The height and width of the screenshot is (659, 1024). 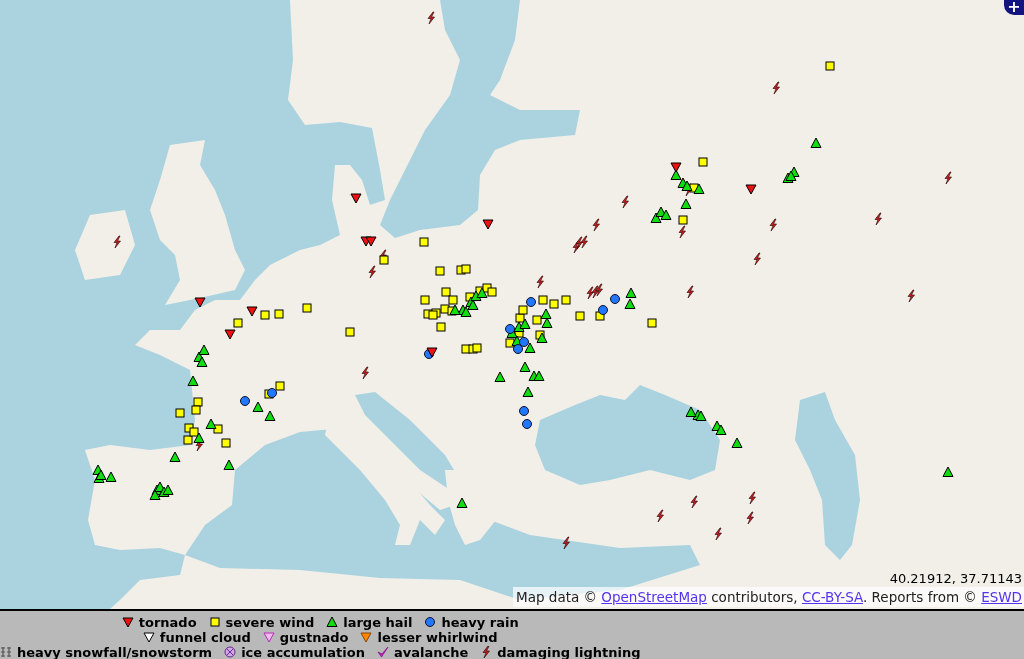 I want to click on severe-wind-symbol-icon, so click(x=214, y=622).